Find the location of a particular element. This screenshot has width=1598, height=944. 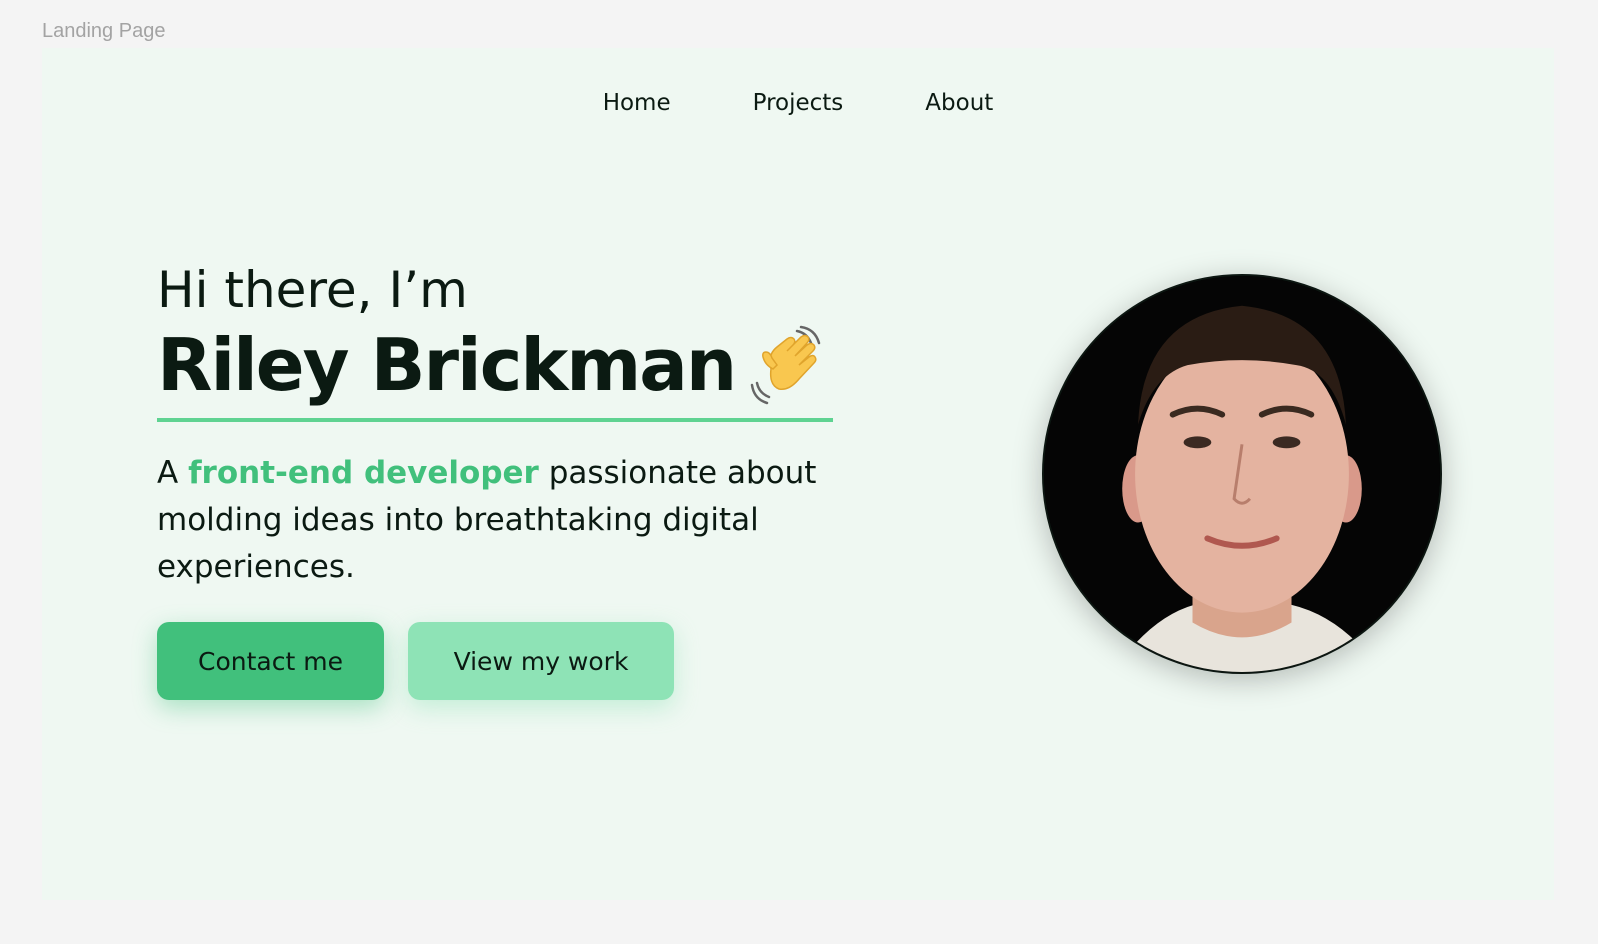

nav-item-projects: Projects is located at coordinates (798, 103).